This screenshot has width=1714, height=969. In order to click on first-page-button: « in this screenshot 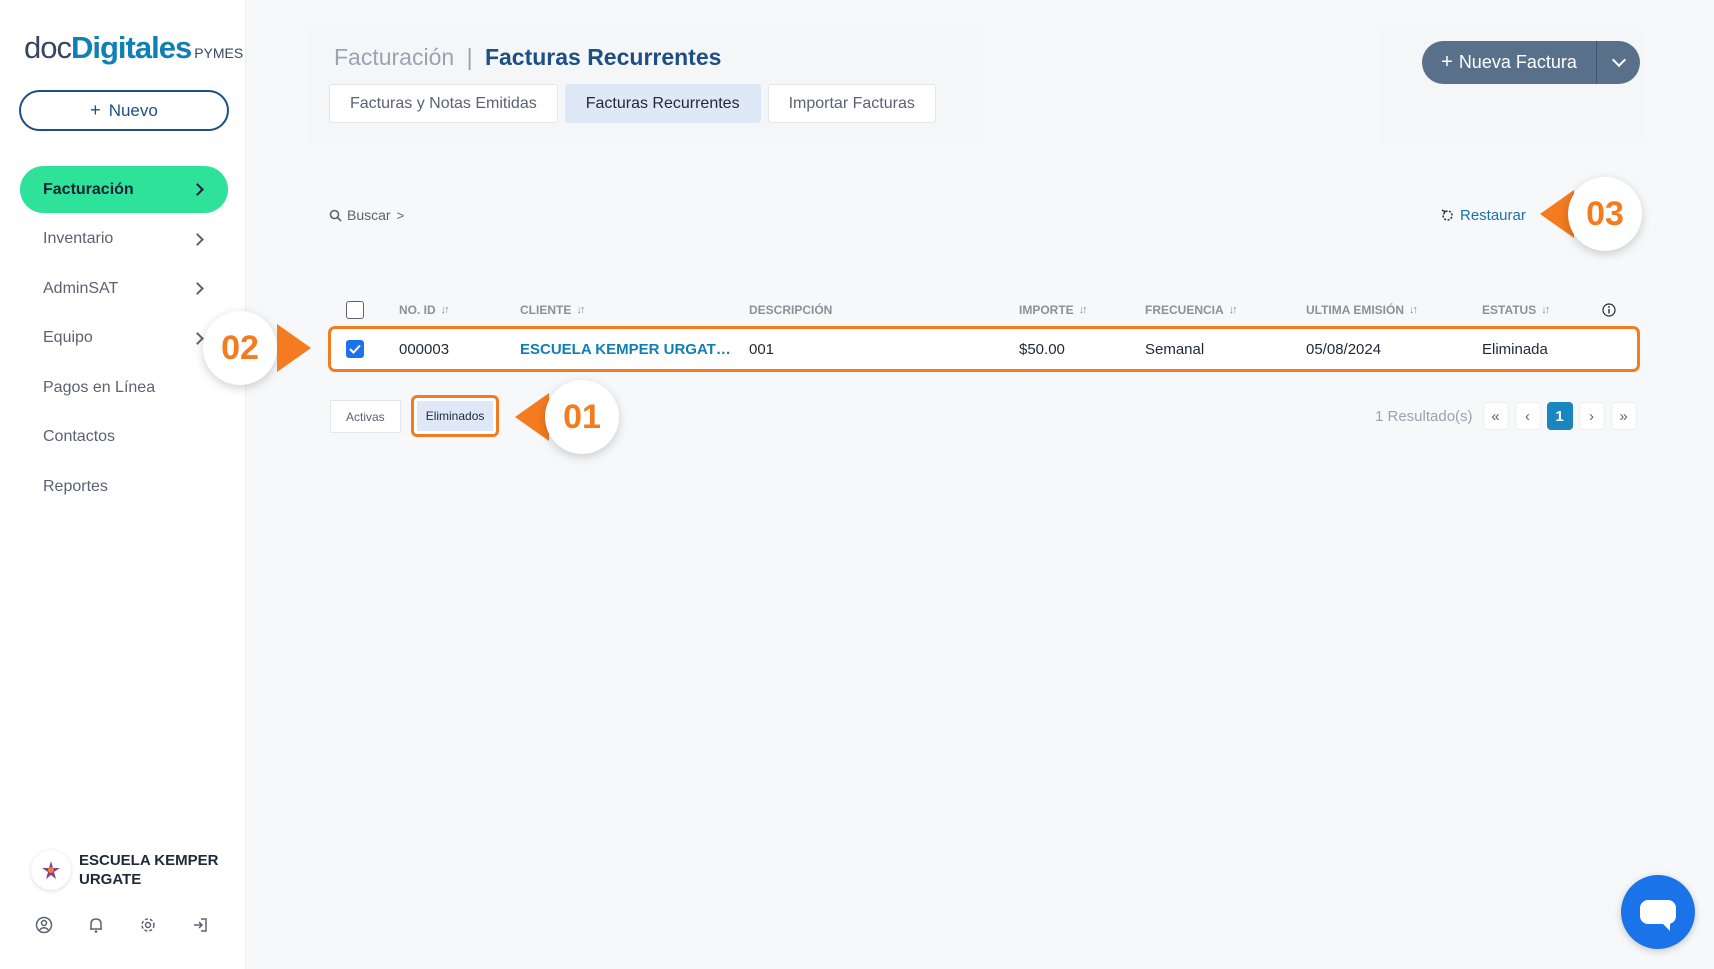, I will do `click(1495, 416)`.